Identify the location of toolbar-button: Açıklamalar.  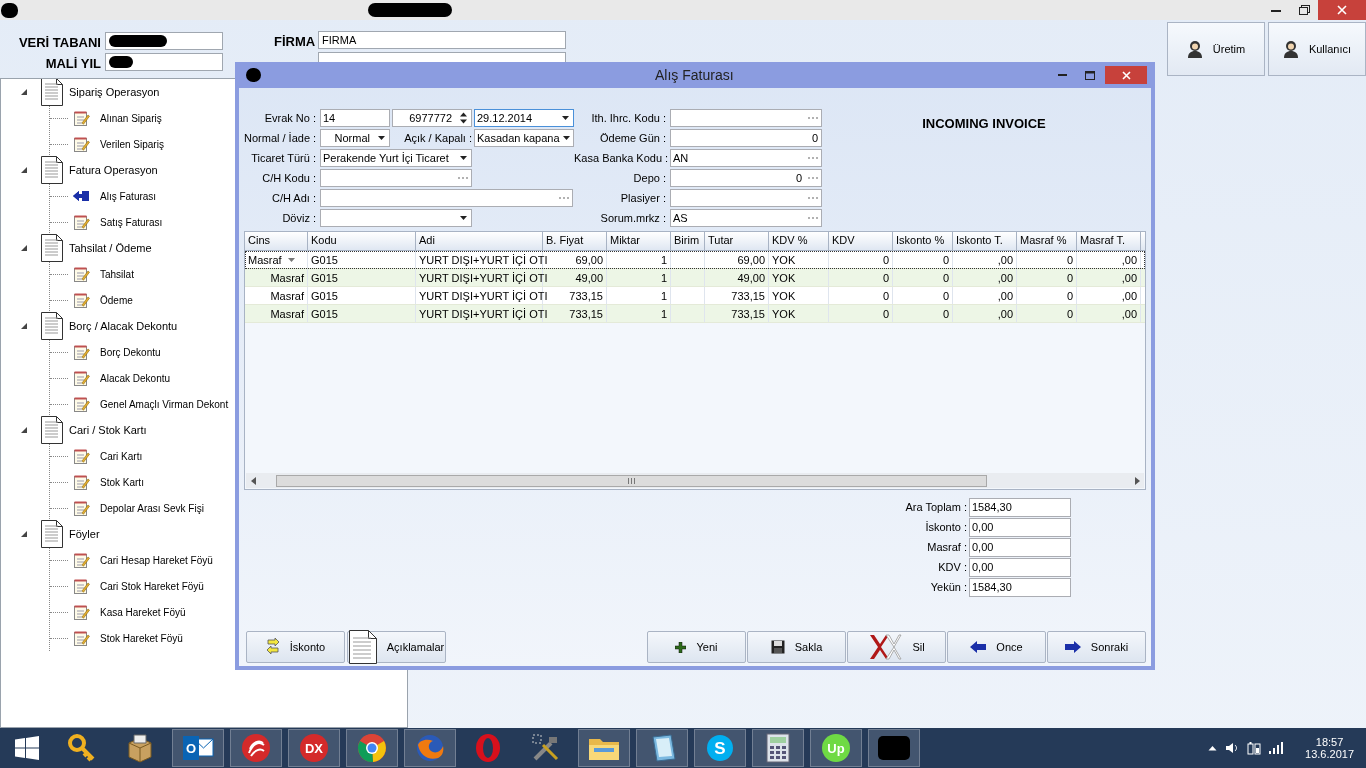
(396, 647).